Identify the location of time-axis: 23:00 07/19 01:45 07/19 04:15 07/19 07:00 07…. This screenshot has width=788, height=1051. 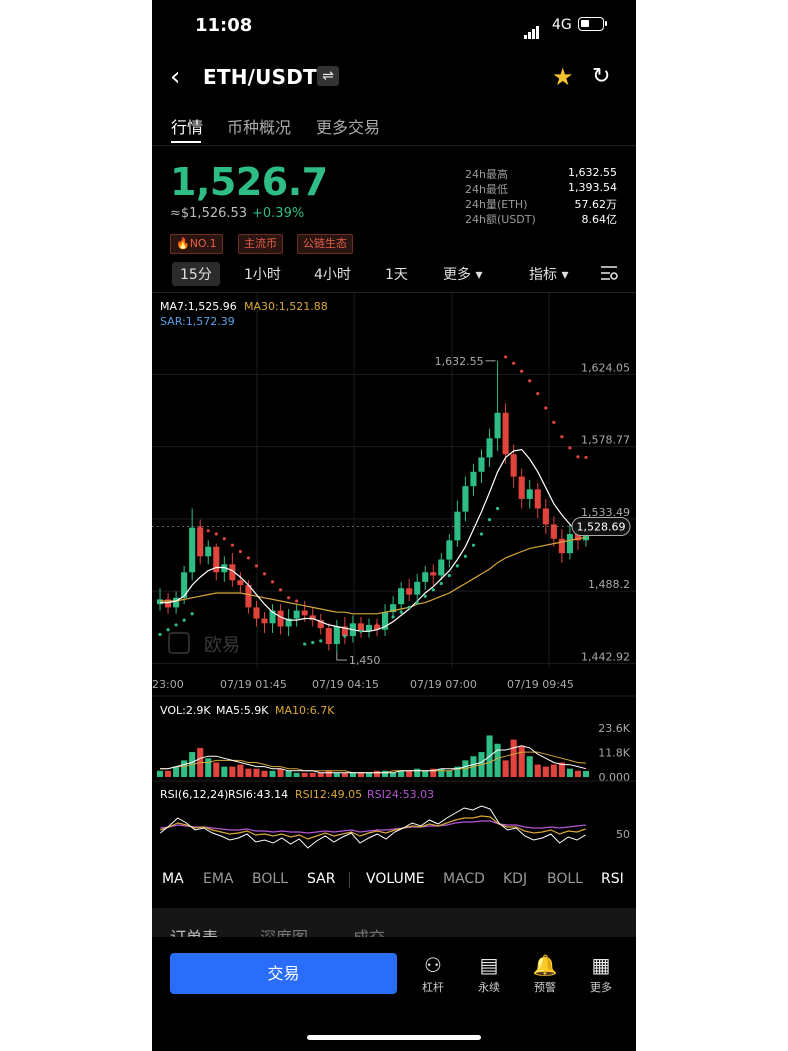
(363, 684).